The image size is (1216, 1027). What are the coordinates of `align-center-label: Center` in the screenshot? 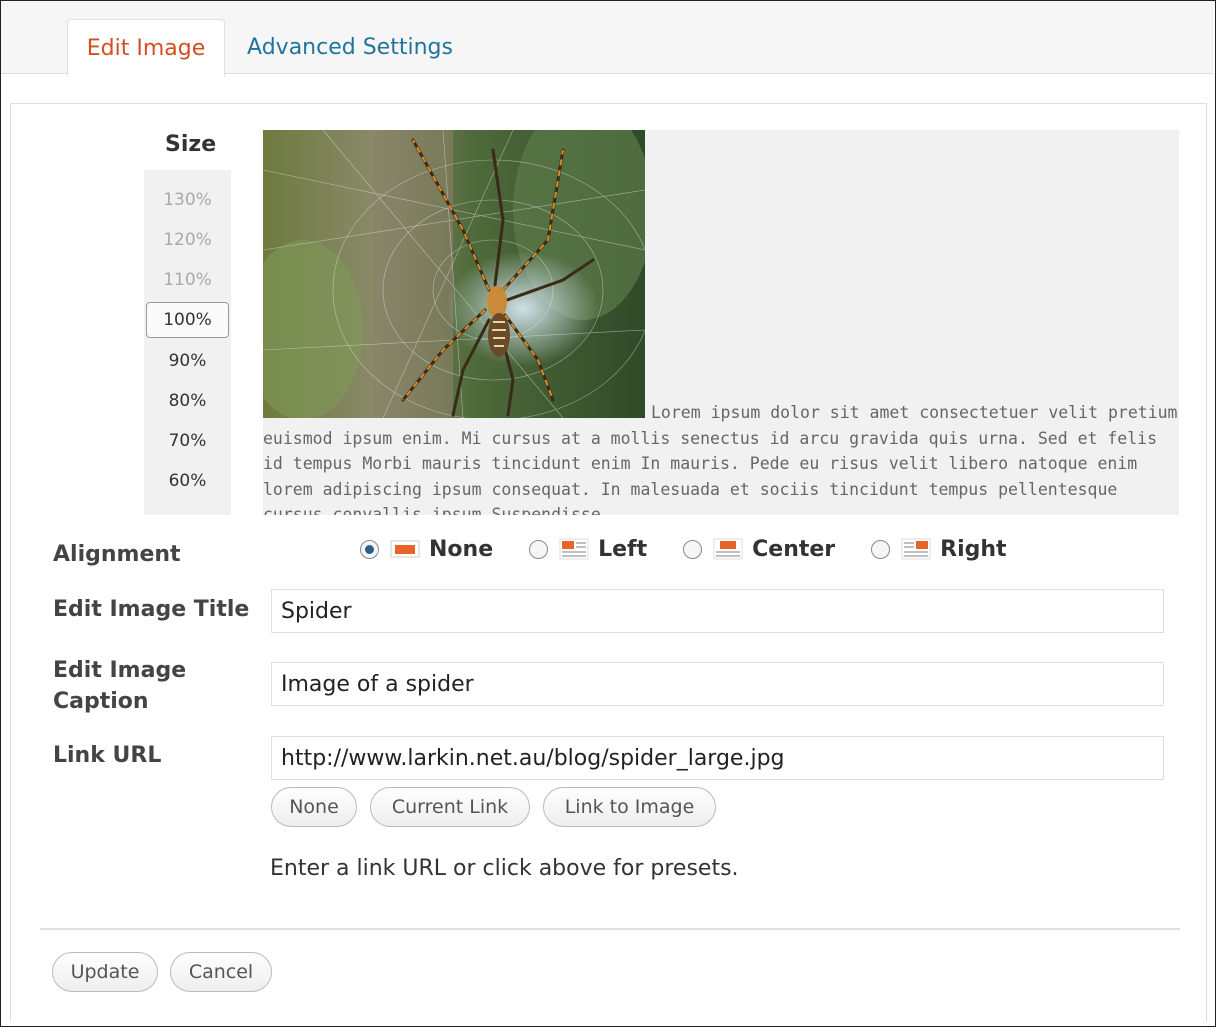 It's located at (794, 549).